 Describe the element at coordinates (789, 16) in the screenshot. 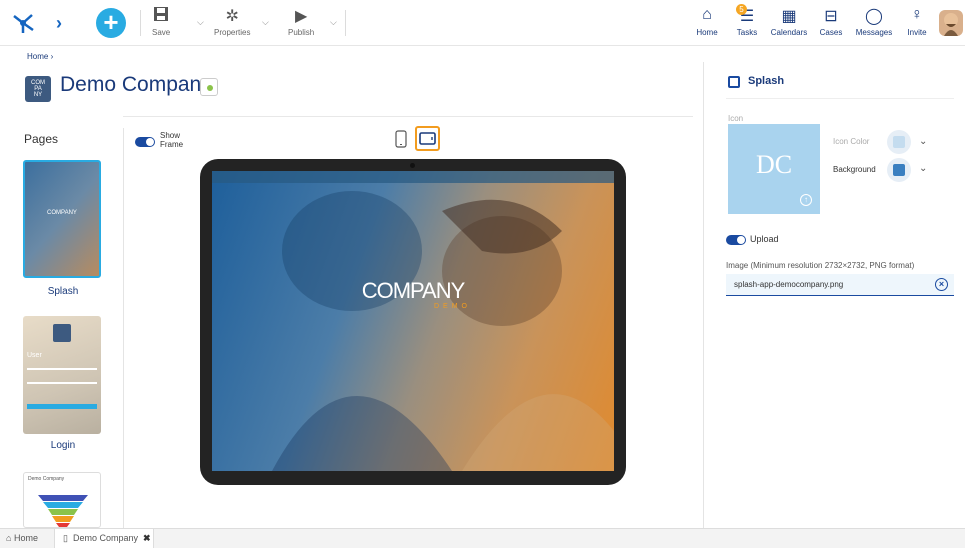

I see `calendar-icon: ▦` at that location.